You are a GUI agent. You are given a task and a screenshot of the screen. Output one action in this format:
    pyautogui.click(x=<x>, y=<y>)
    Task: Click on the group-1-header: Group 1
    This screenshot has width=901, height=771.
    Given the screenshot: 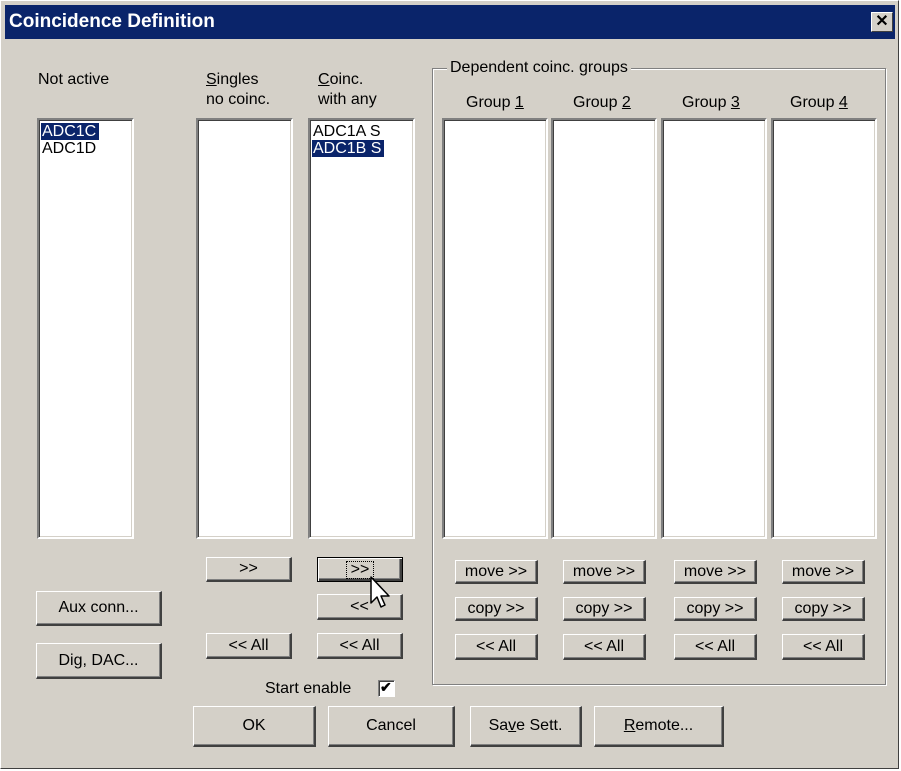 What is the action you would take?
    pyautogui.click(x=495, y=102)
    